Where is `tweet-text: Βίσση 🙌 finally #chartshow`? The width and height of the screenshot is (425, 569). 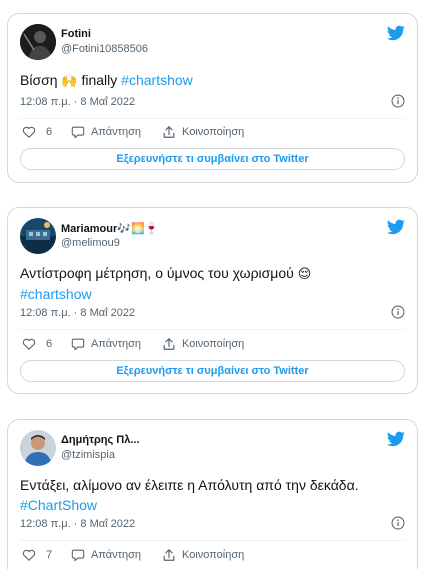 tweet-text: Βίσση 🙌 finally #chartshow is located at coordinates (212, 80).